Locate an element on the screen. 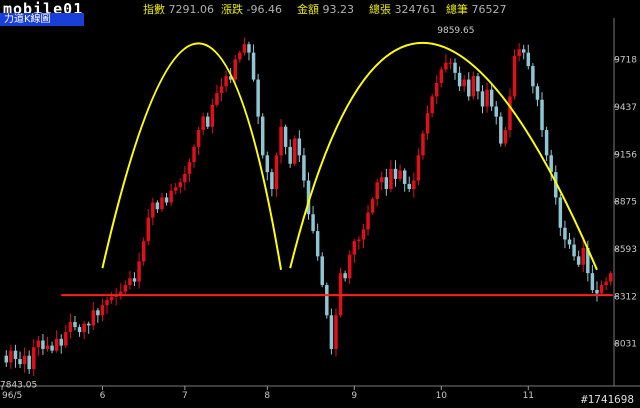 This screenshot has height=408, width=640. x-tick-label: 6 is located at coordinates (103, 396).